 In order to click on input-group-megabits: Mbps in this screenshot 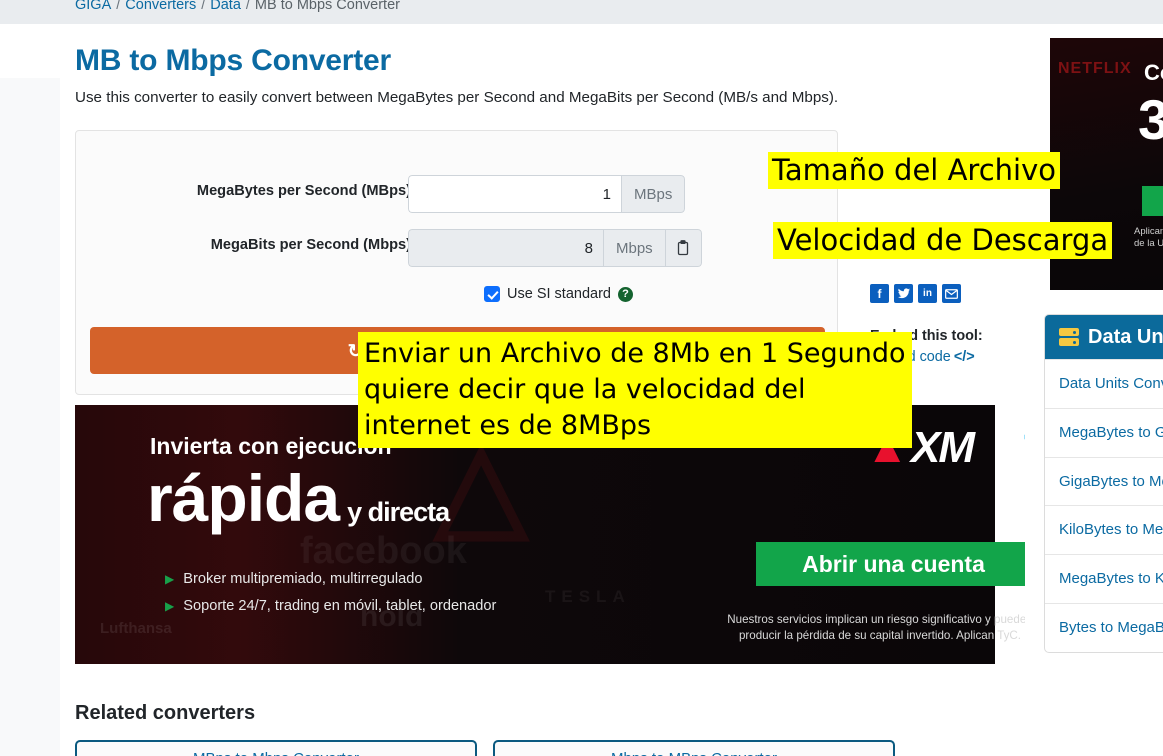, I will do `click(555, 248)`.